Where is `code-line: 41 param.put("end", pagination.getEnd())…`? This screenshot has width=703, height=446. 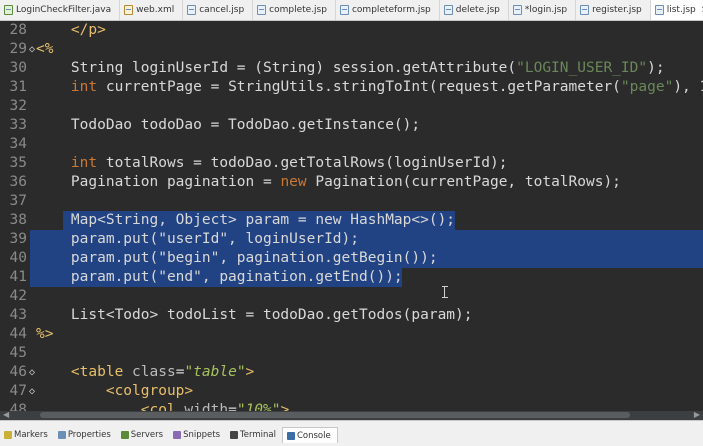
code-line: 41 param.put("end", pagination.getEnd())… is located at coordinates (351, 277).